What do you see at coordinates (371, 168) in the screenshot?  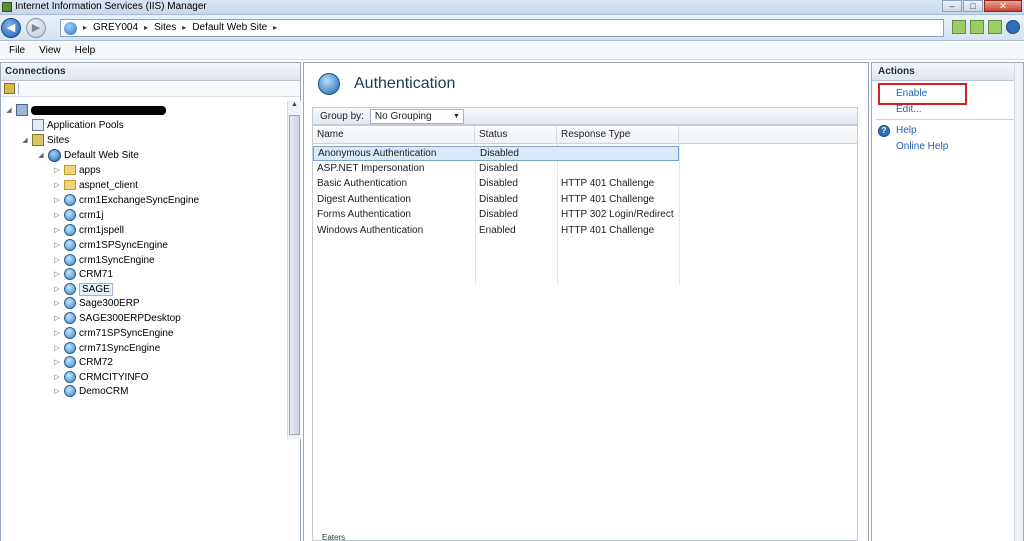 I see `cell-name: ASP.NET Impersonation` at bounding box center [371, 168].